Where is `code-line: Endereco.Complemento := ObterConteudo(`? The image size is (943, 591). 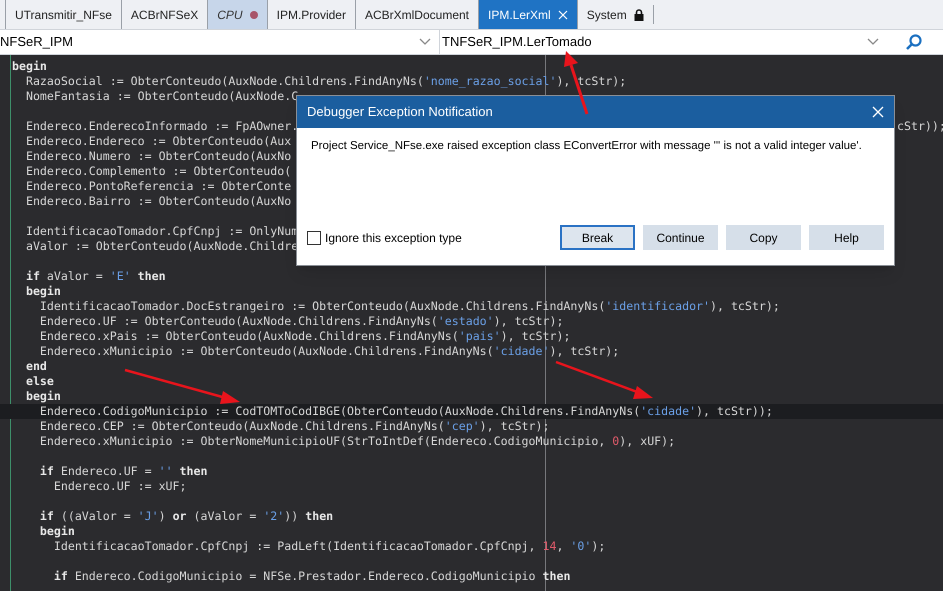
code-line: Endereco.Complemento := ObterConteudo( is located at coordinates (158, 171).